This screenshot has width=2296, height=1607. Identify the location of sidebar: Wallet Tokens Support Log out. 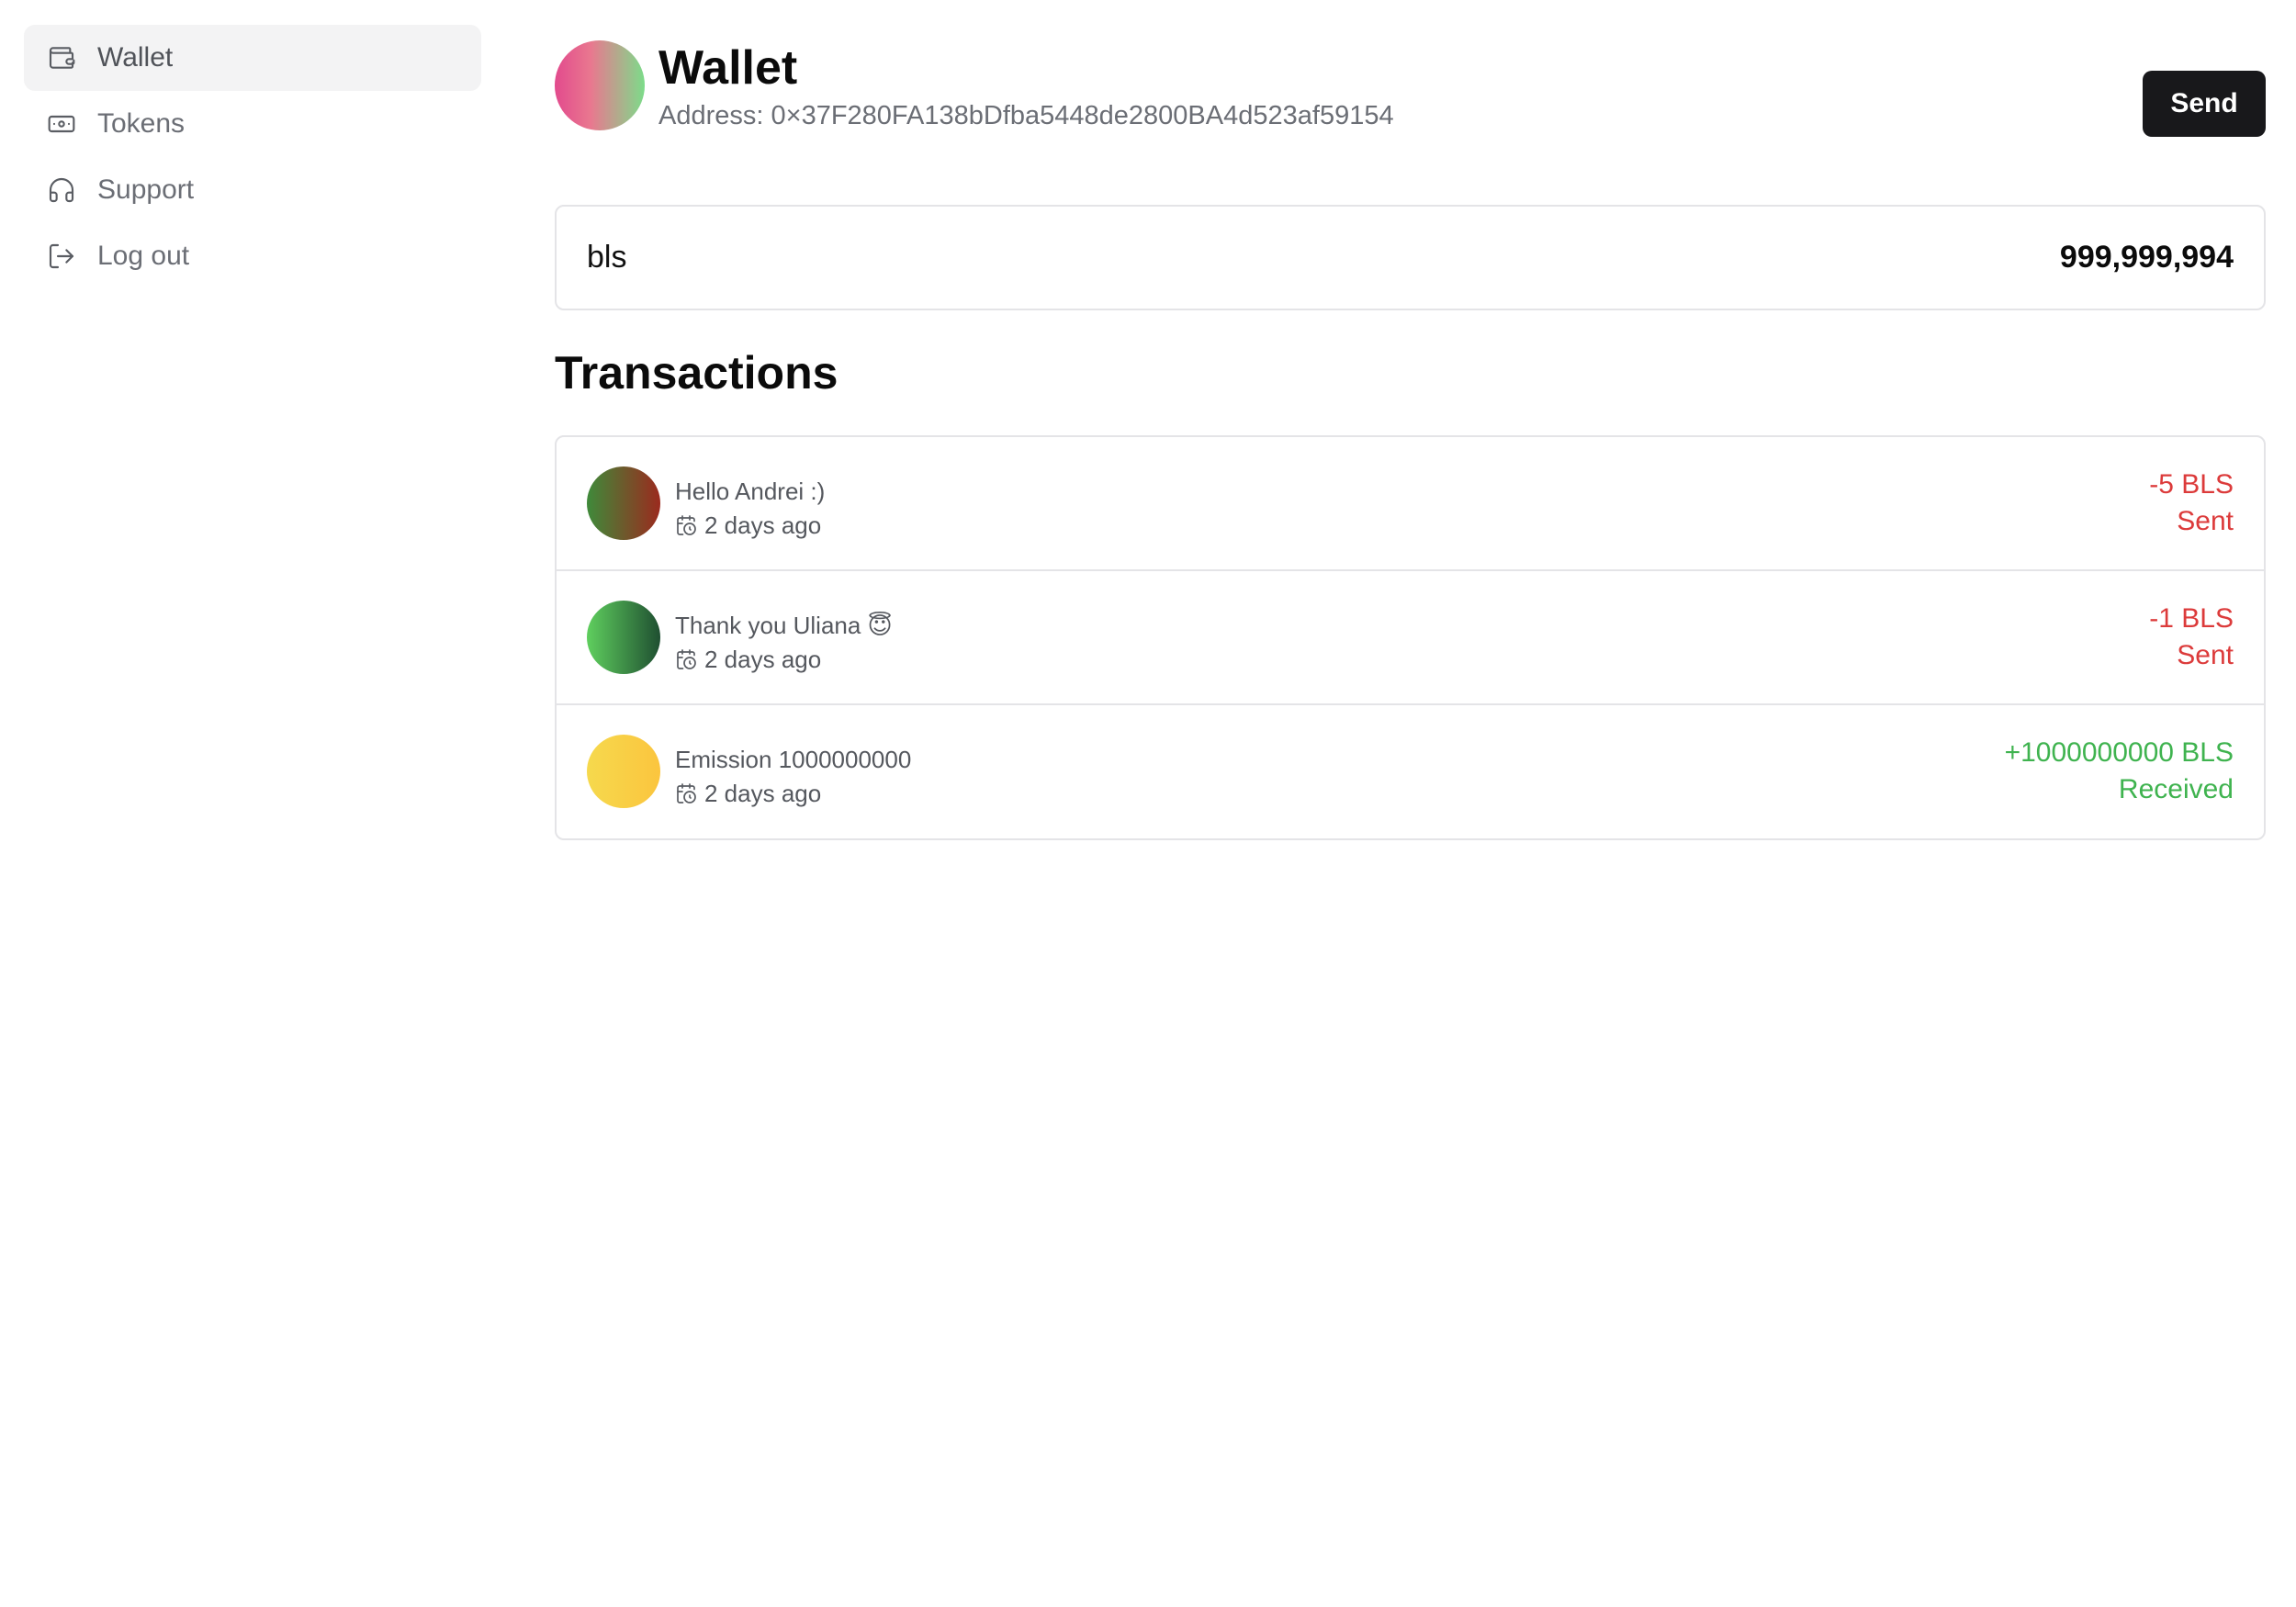
(252, 157).